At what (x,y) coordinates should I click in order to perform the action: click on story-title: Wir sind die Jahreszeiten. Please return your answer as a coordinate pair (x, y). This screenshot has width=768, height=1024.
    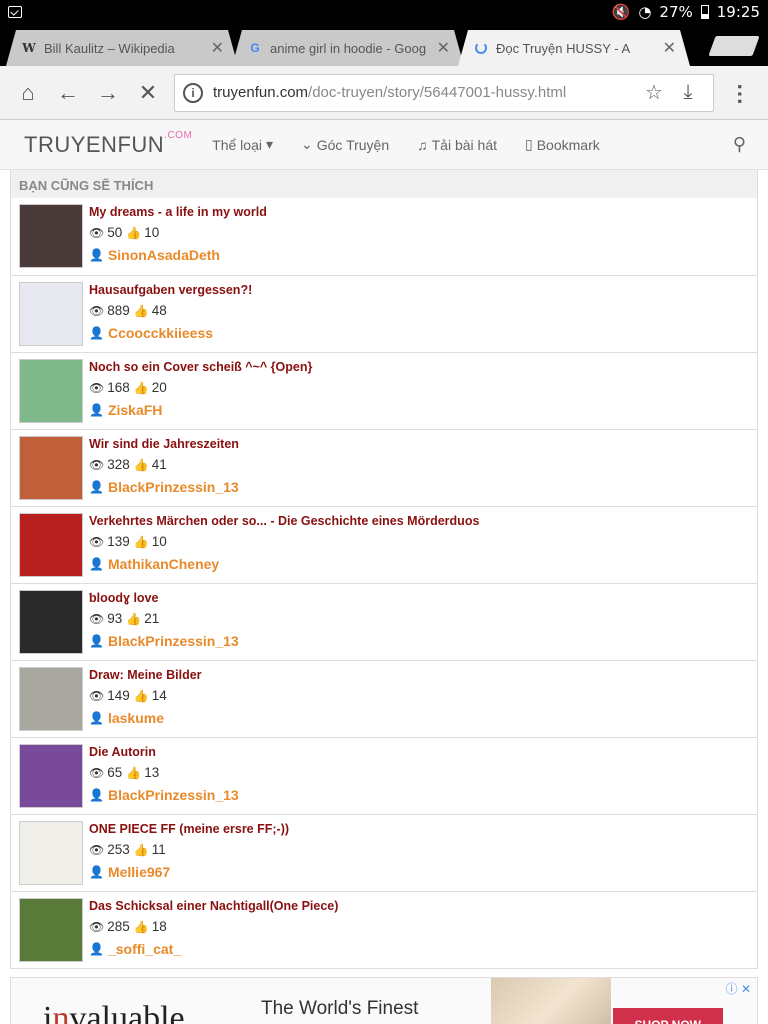
    Looking at the image, I should click on (164, 444).